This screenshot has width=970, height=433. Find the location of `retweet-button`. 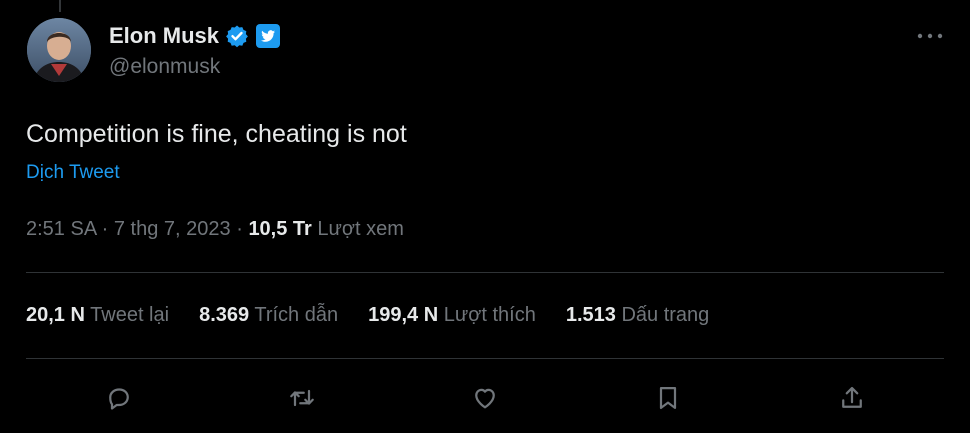

retweet-button is located at coordinates (302, 398).